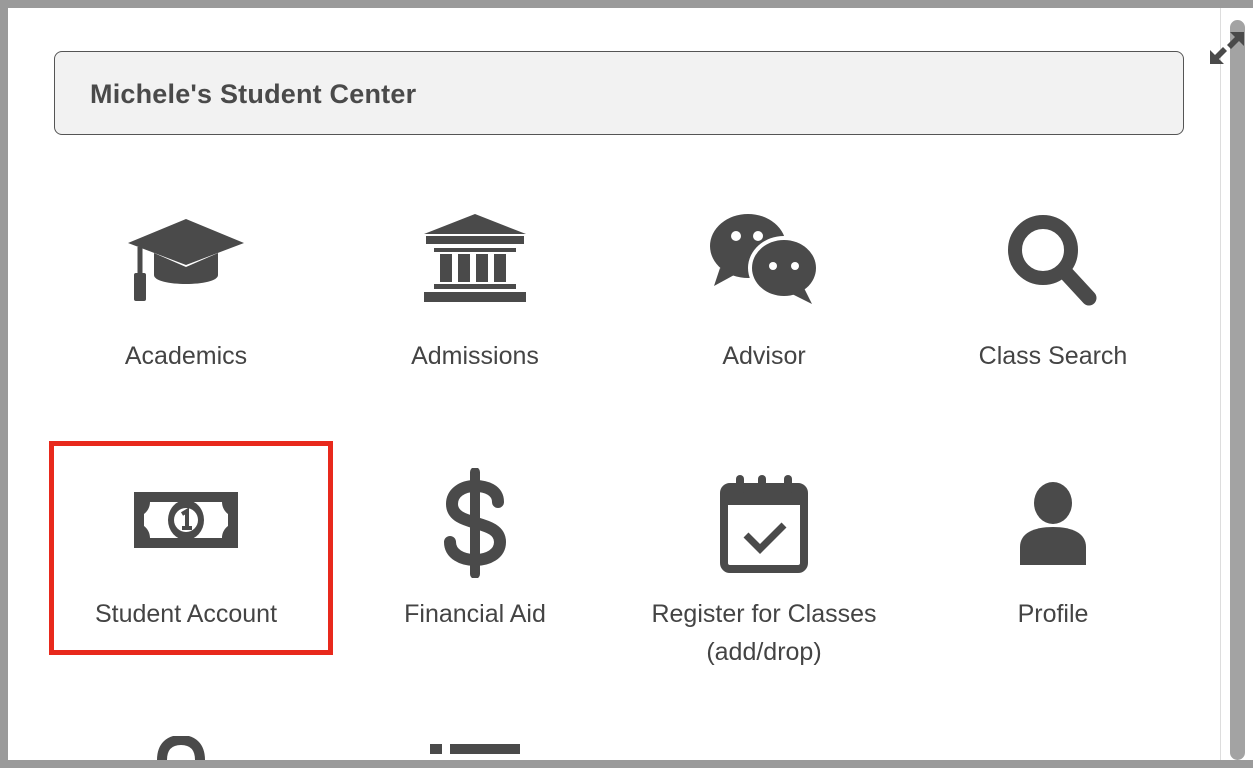  I want to click on tile-label: Profile, so click(1053, 614).